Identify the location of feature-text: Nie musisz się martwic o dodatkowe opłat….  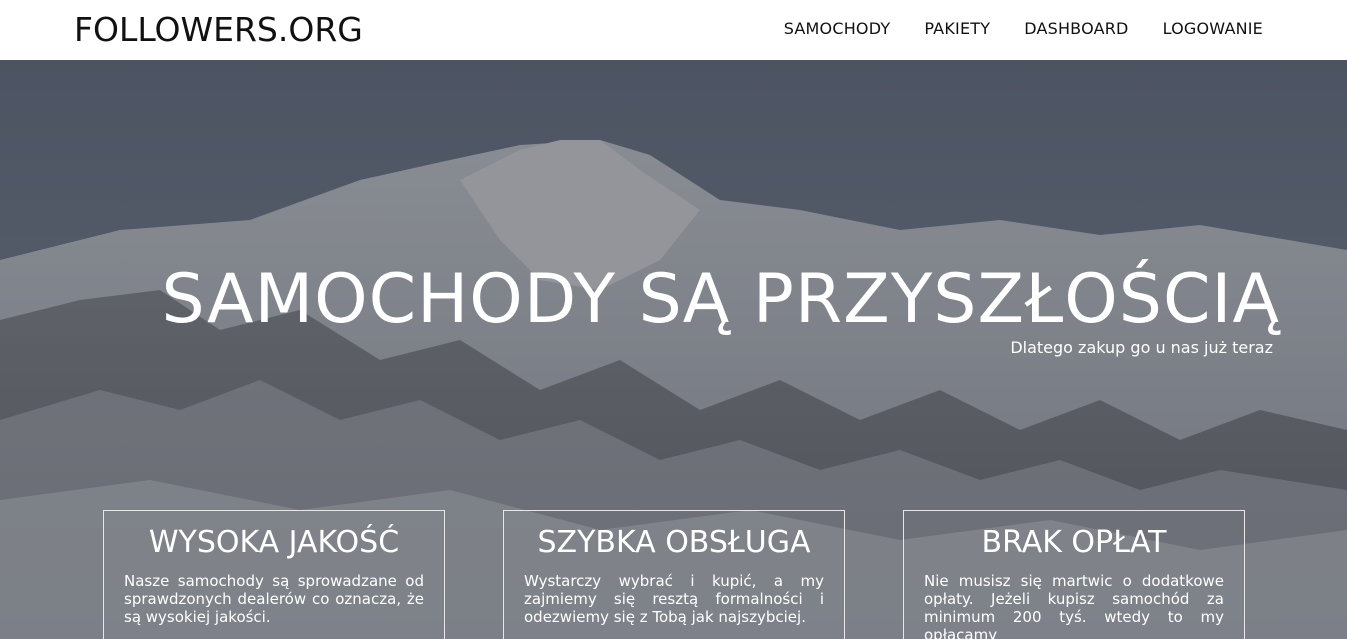
(1074, 605).